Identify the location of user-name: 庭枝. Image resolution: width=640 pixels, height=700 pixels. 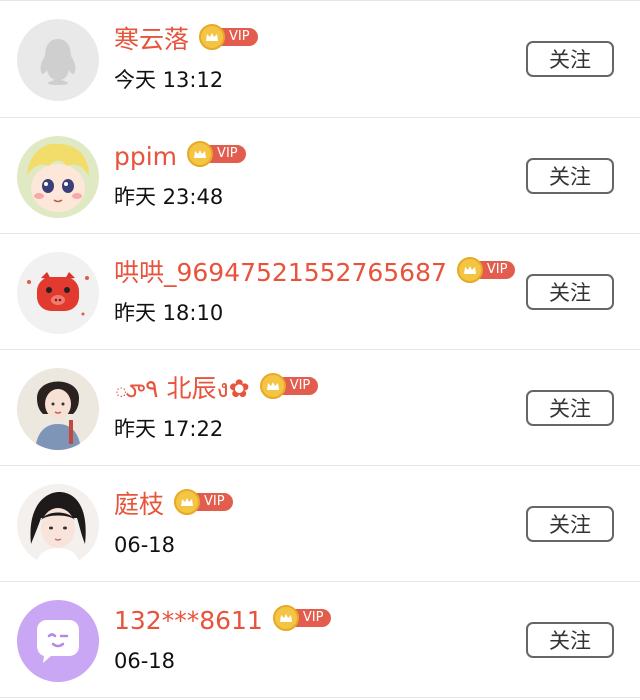
(139, 505).